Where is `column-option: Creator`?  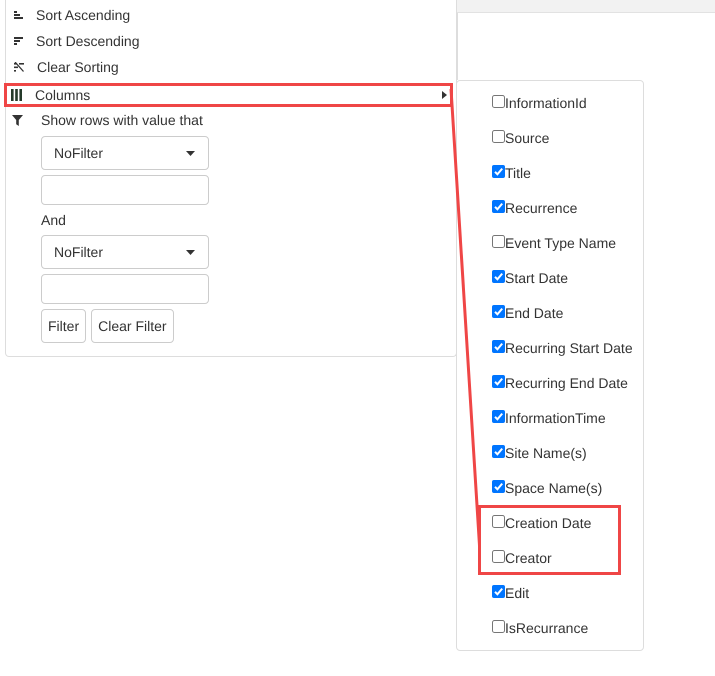 column-option: Creator is located at coordinates (549, 557).